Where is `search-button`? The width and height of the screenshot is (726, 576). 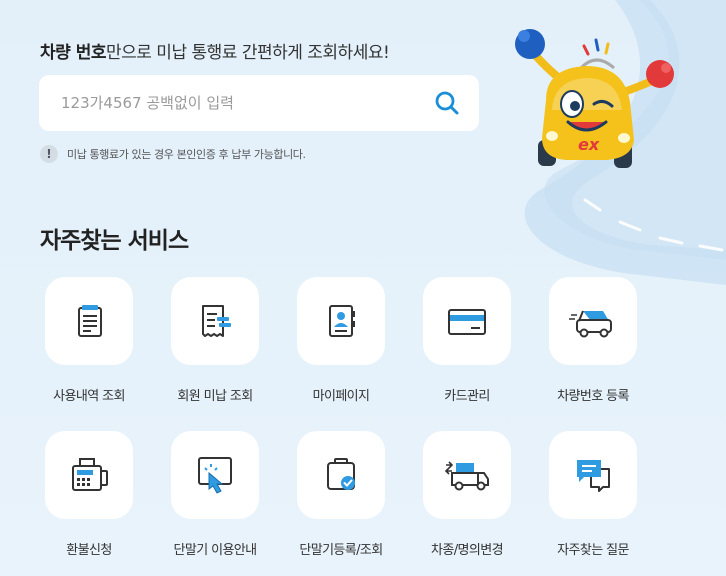 search-button is located at coordinates (447, 103).